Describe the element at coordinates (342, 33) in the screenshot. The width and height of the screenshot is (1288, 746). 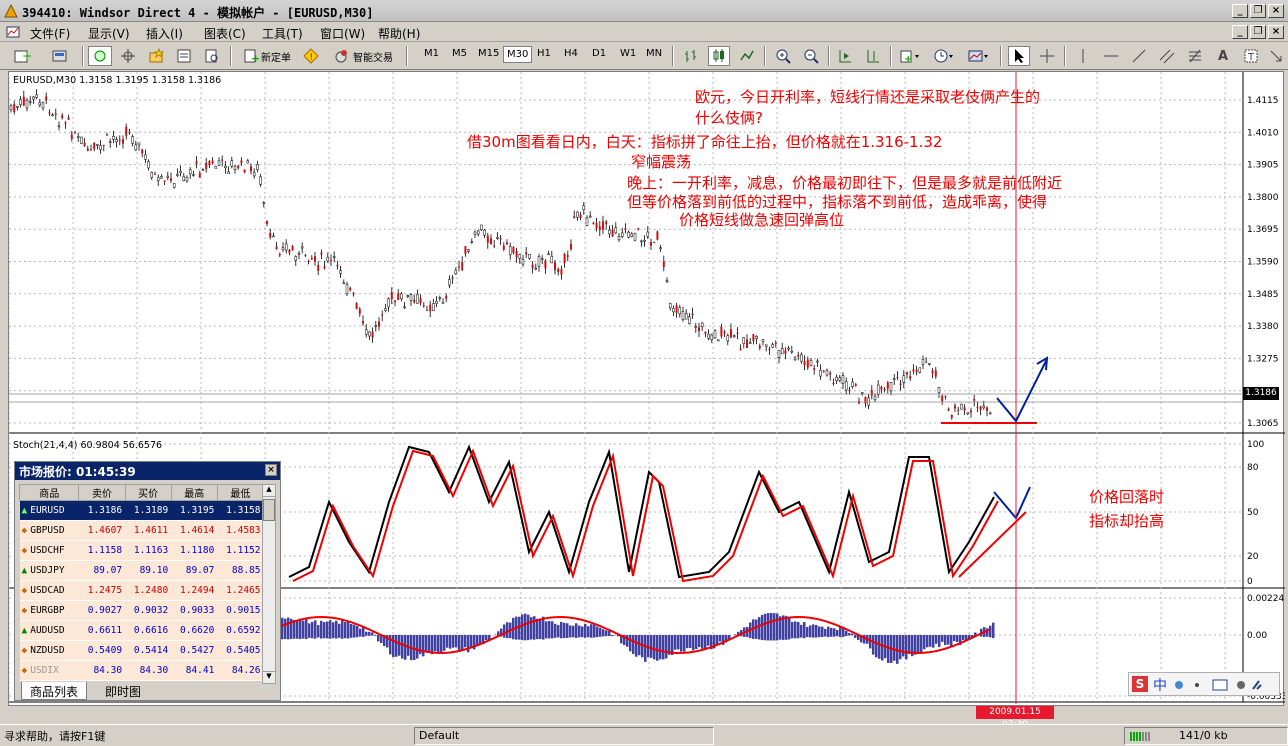
I see `menu-window: 窗口(W)` at that location.